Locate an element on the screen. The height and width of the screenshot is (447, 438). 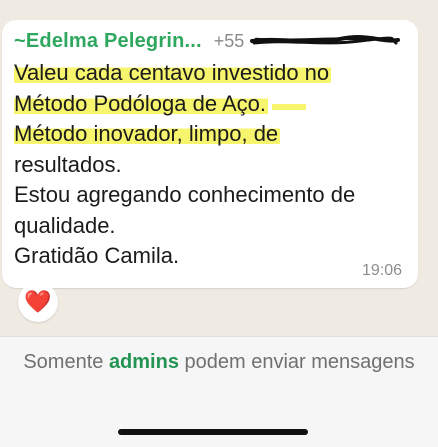
redaction-scribble is located at coordinates (325, 40).